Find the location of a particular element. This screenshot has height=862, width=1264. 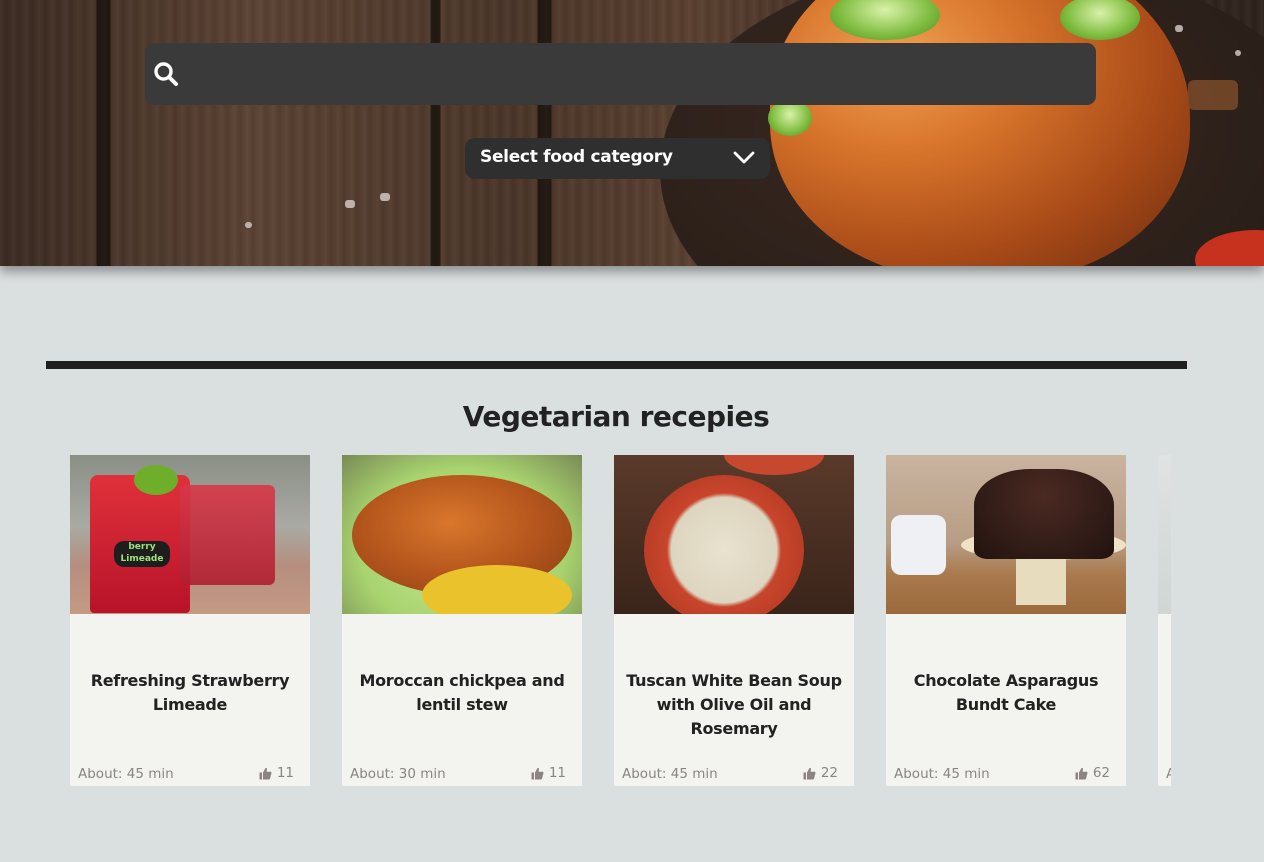

search-input is located at coordinates (637, 75).